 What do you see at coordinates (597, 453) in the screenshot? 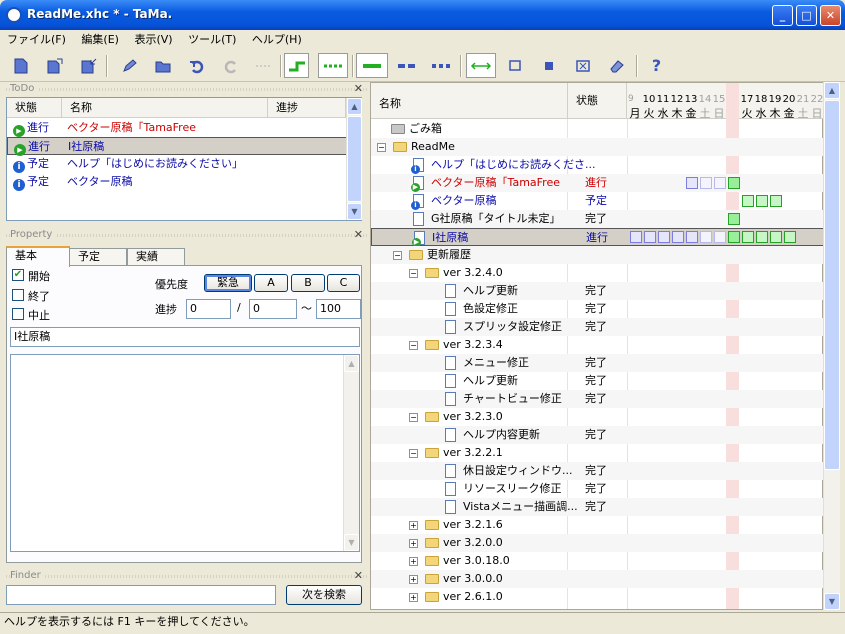
I see `tree-row: − ver 3.2.2.1` at bounding box center [597, 453].